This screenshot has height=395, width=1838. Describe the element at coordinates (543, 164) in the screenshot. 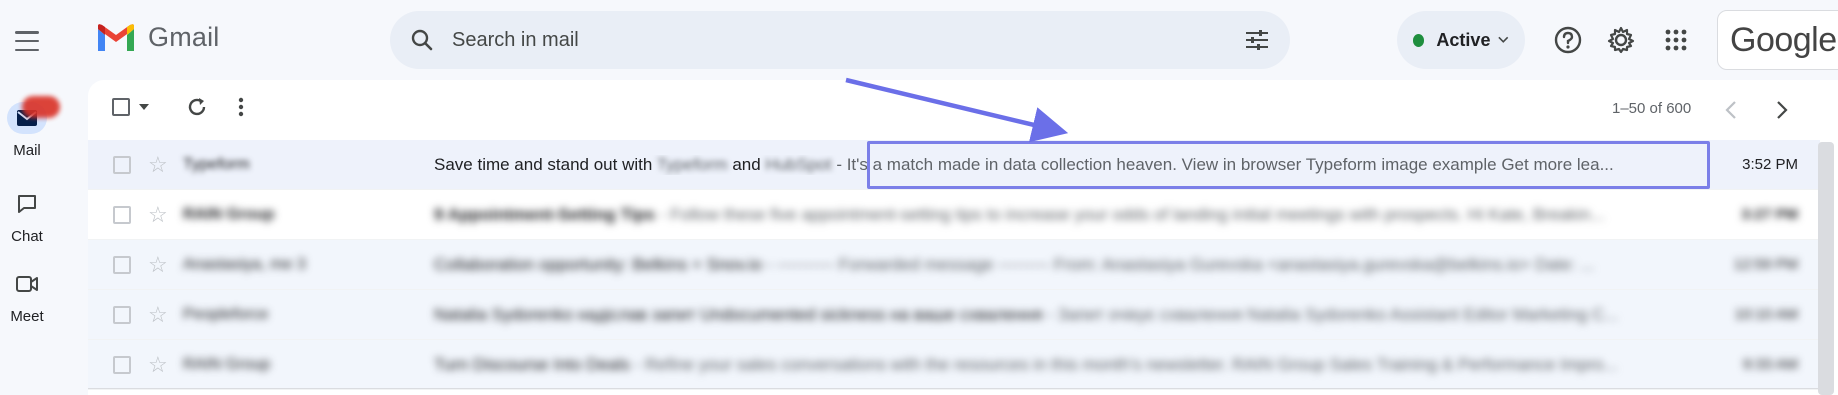

I see `email-subject: Save time and stand out with` at that location.